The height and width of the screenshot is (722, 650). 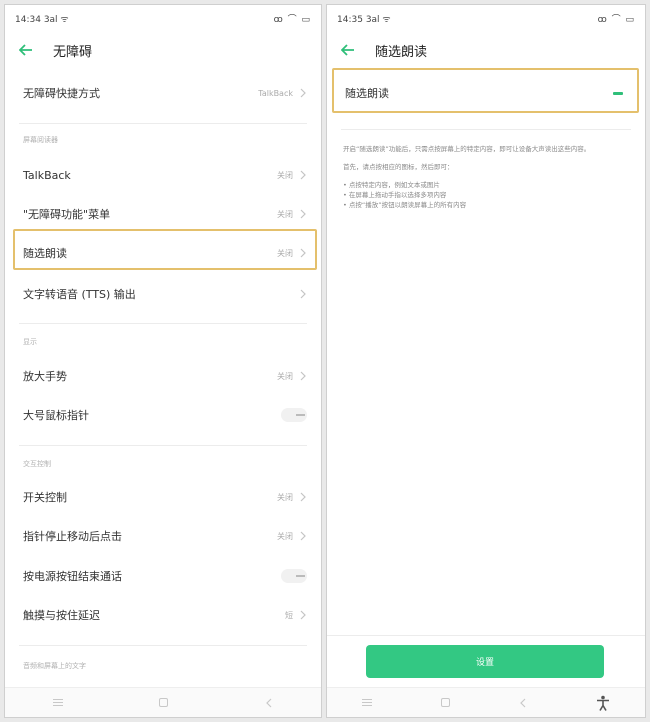 I want to click on title-bar: 无障碍, so click(x=163, y=50).